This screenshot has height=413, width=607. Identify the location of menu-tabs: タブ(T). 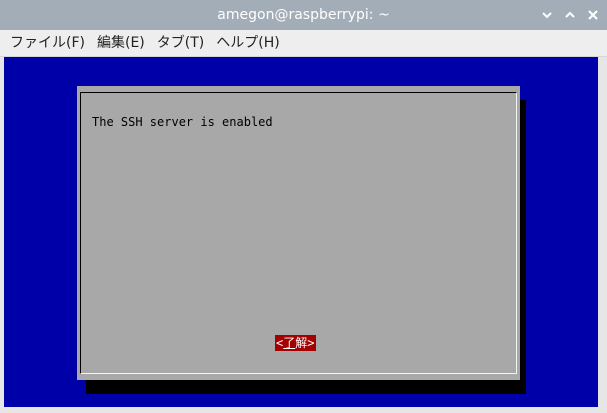
(180, 43).